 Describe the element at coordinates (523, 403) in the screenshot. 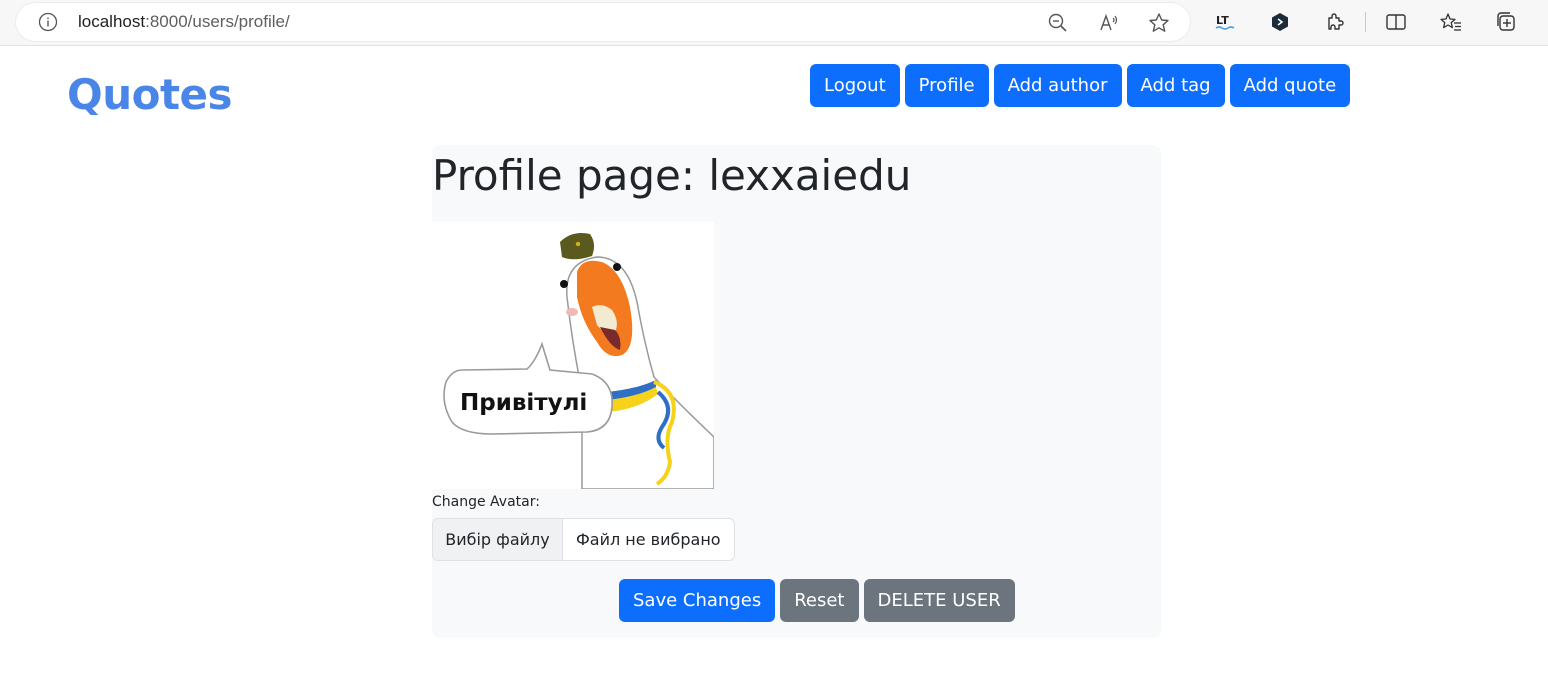

I see `avatar-caption: Привітулі` at that location.